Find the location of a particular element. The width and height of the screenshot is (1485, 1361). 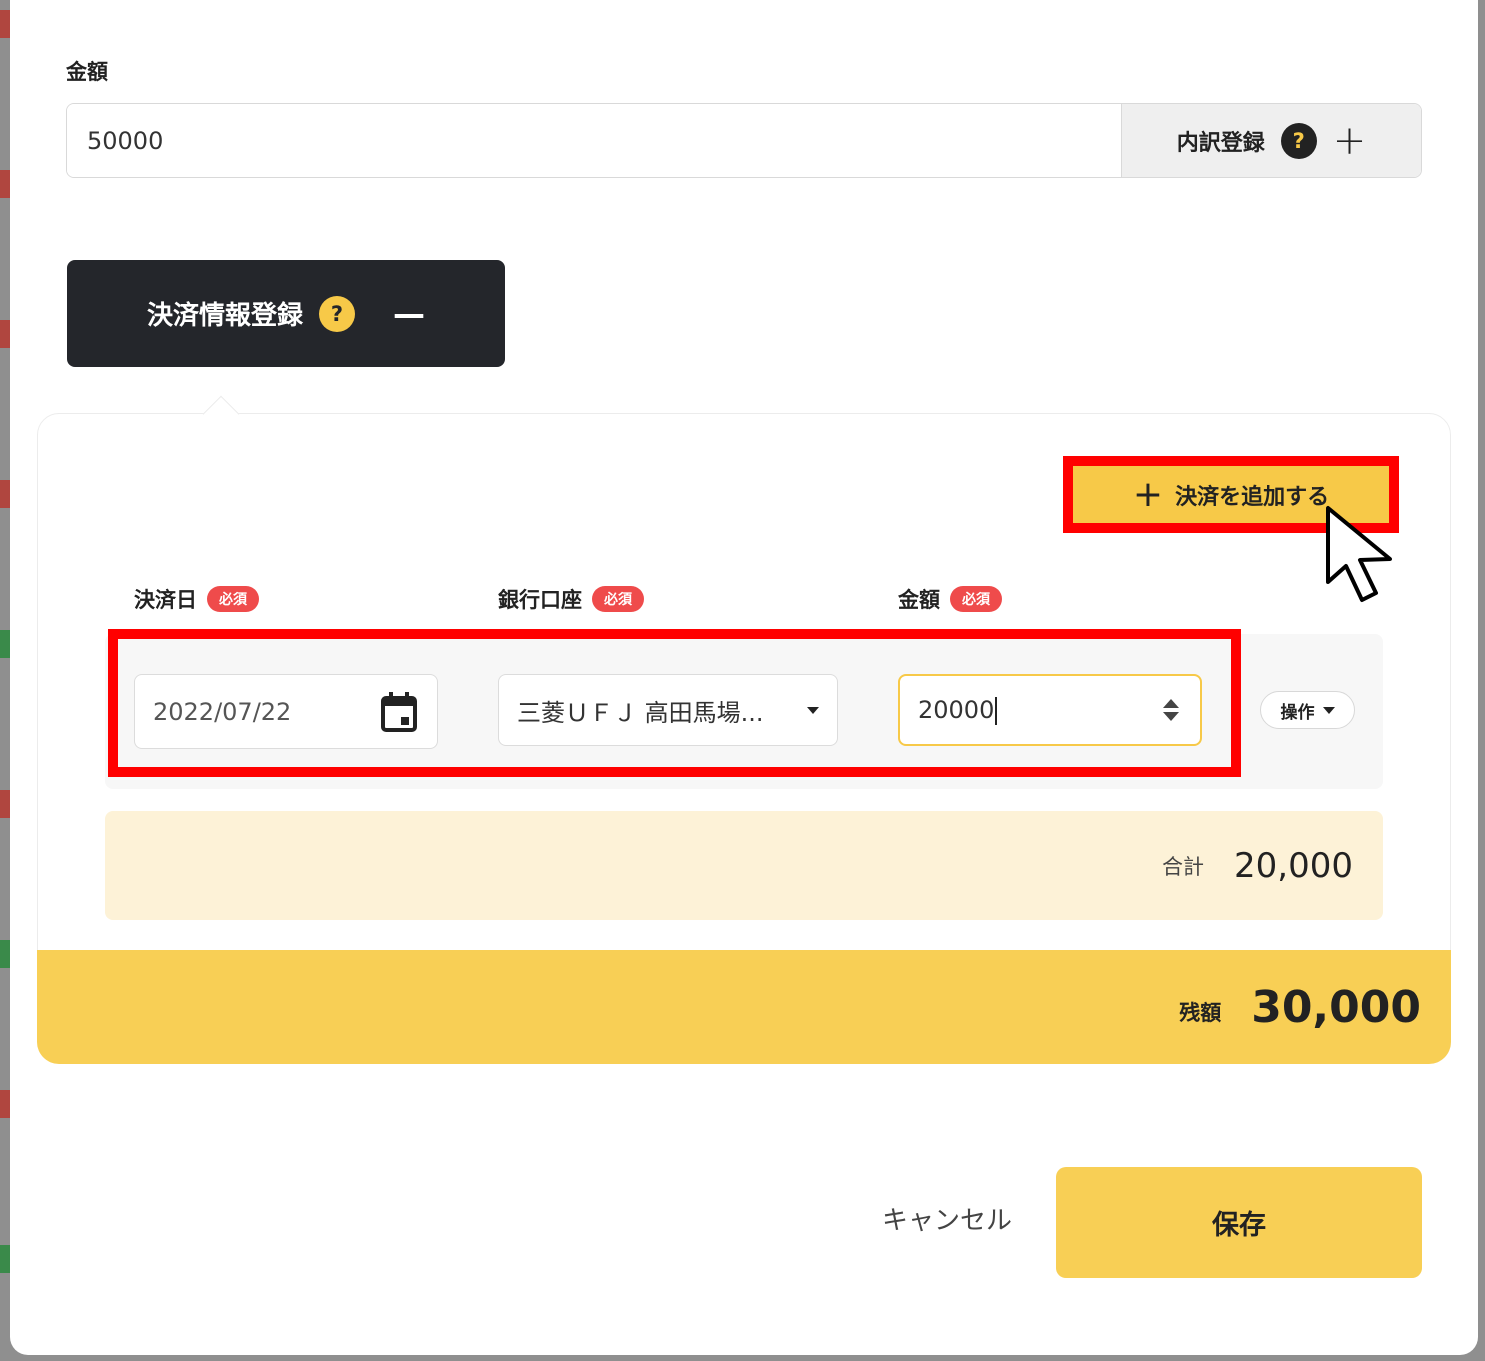

column-header-amount: 金額 必須 is located at coordinates (950, 599).